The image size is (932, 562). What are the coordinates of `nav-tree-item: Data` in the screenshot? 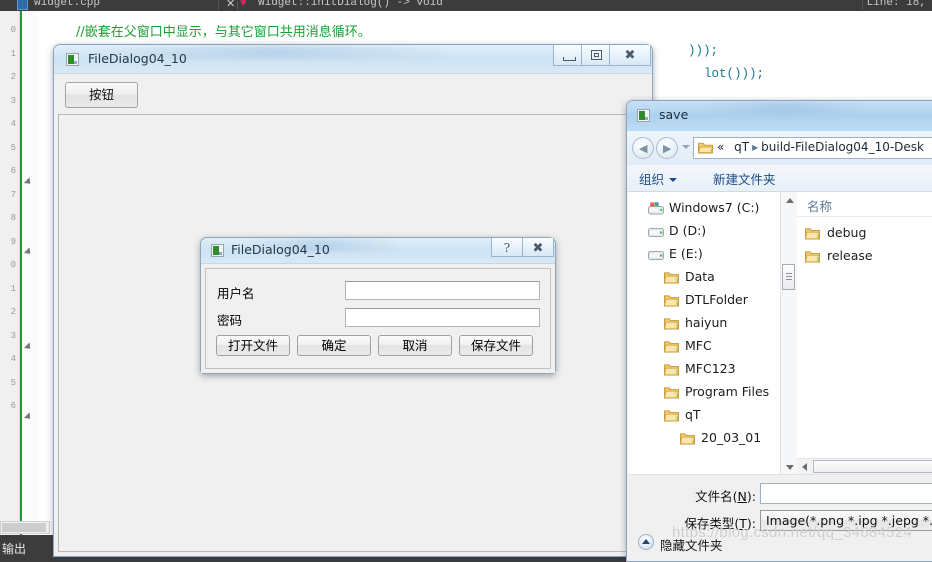 It's located at (704, 278).